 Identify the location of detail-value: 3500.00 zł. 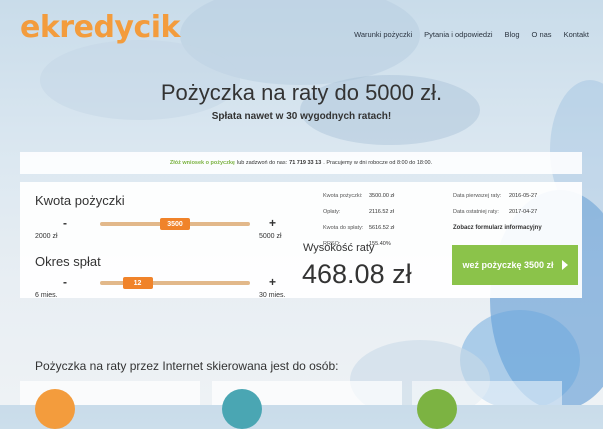
(382, 196).